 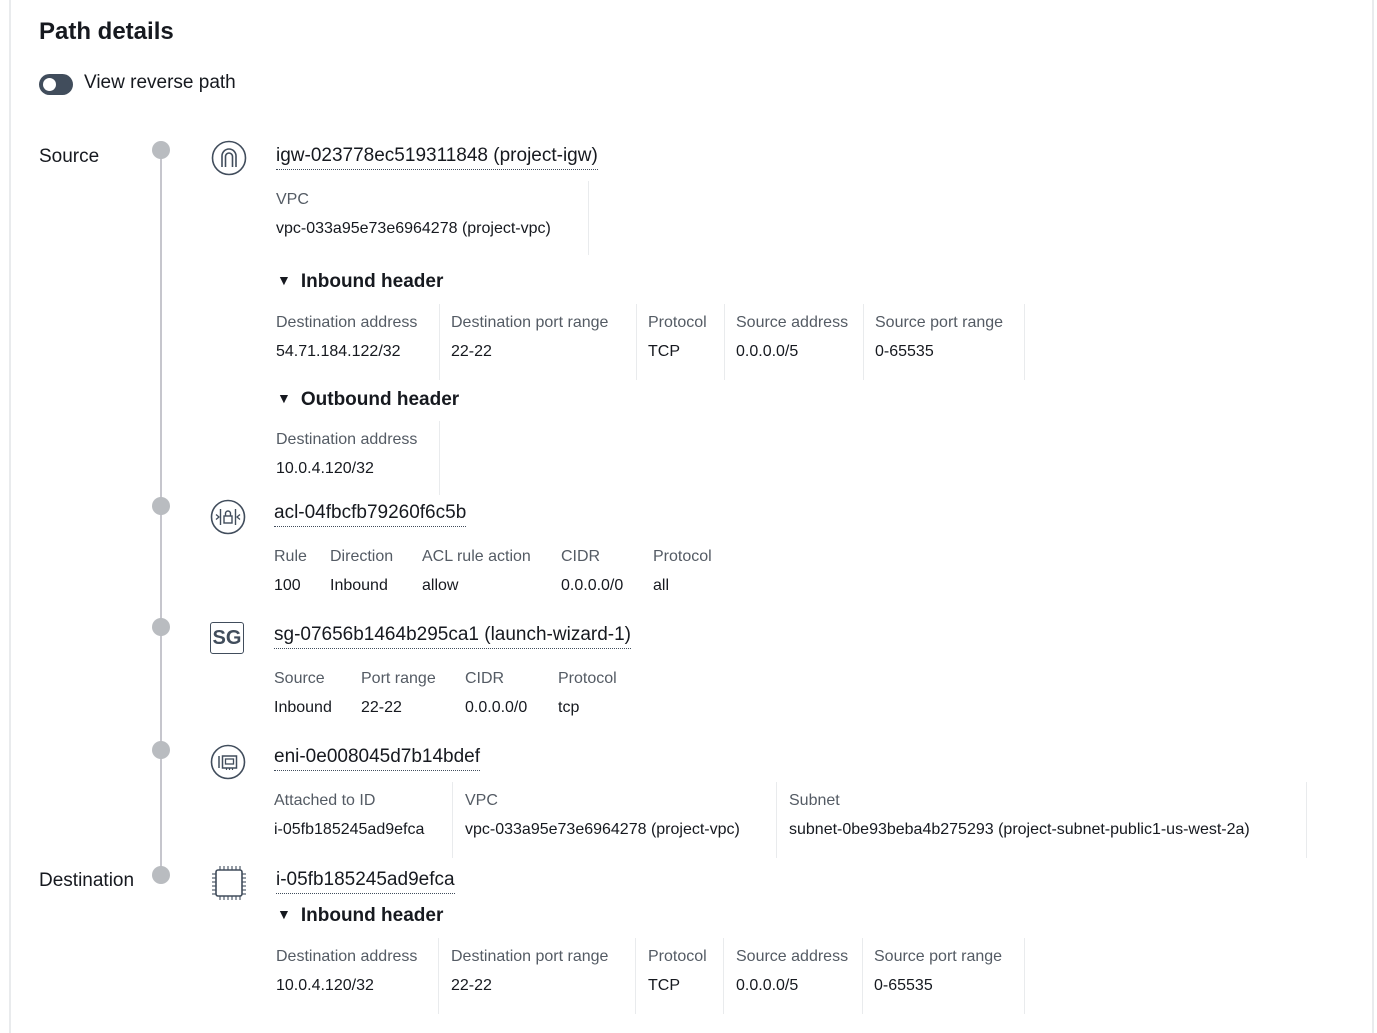 What do you see at coordinates (229, 883) in the screenshot?
I see `instance-chip-icon` at bounding box center [229, 883].